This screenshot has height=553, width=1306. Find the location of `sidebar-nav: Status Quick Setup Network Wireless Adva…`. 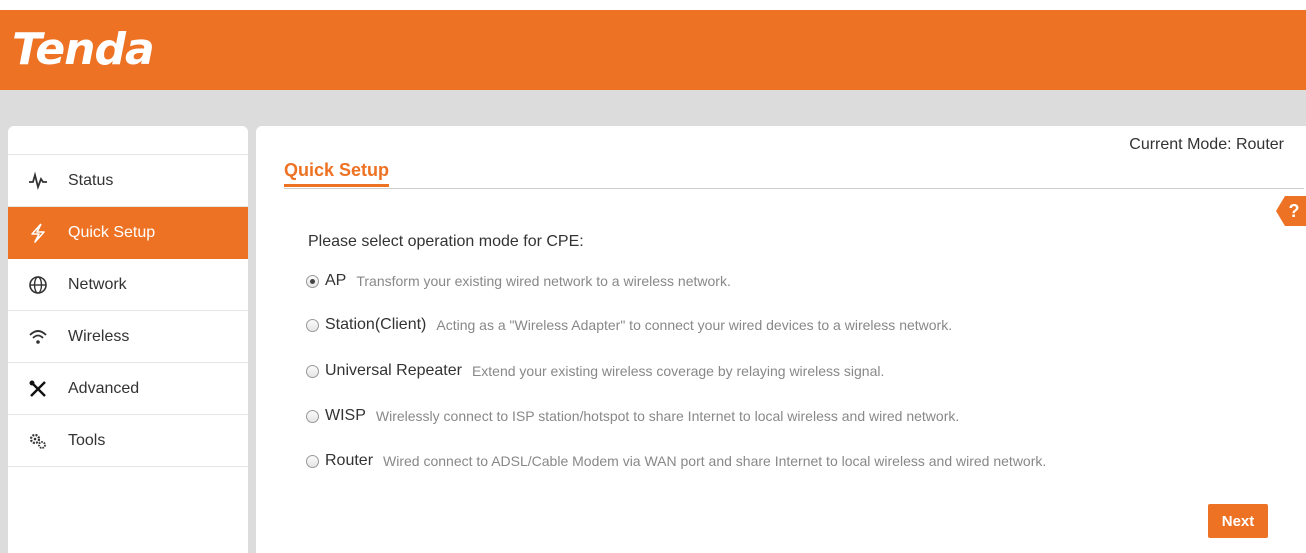

sidebar-nav: Status Quick Setup Network Wireless Adva… is located at coordinates (128, 310).